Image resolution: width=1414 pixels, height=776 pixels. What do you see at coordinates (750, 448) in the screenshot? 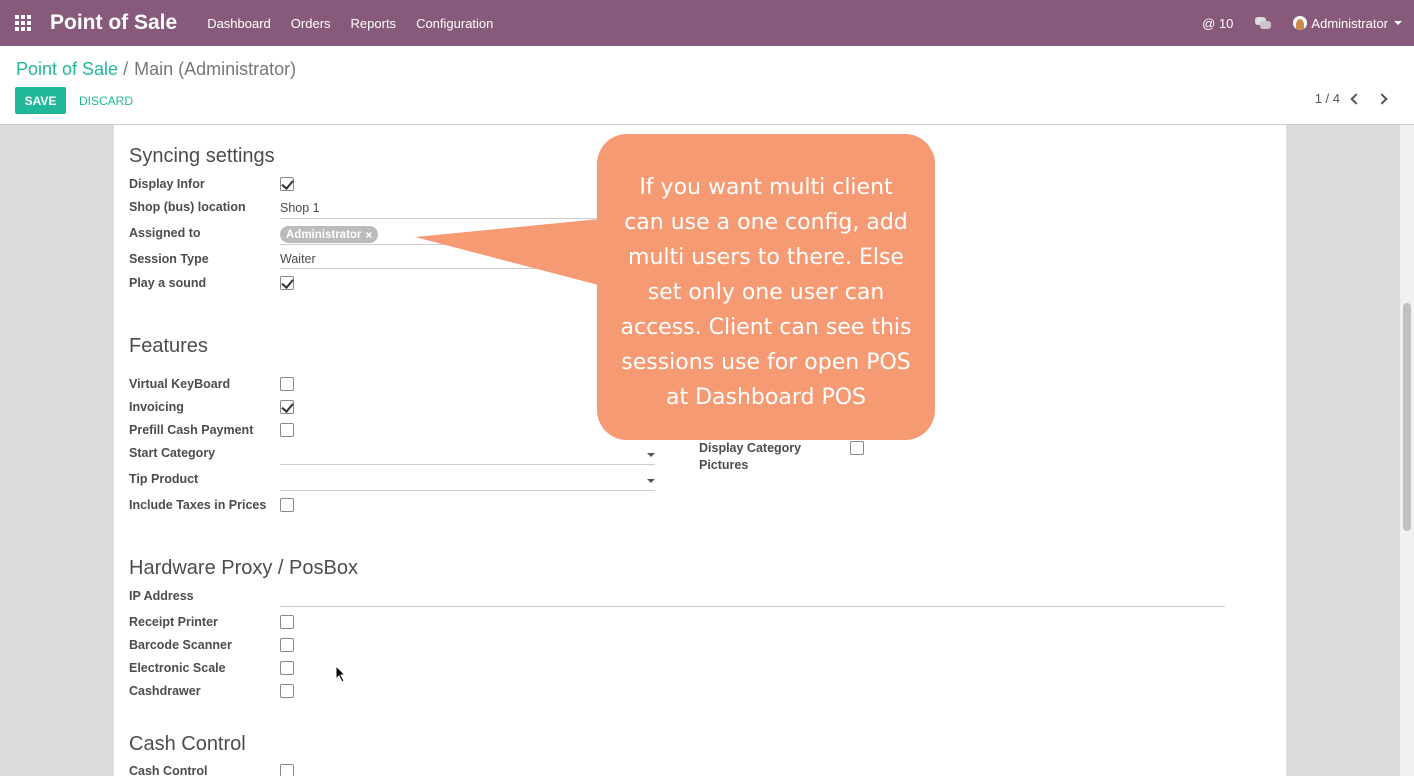
I see `display-category-label-line1: Display Category` at bounding box center [750, 448].